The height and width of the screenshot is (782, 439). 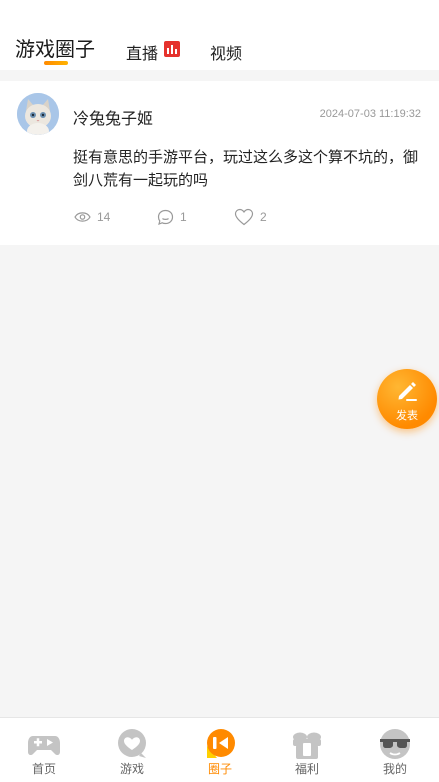 What do you see at coordinates (370, 114) in the screenshot?
I see `post-timestamp: 2024-07-03 11:19:32` at bounding box center [370, 114].